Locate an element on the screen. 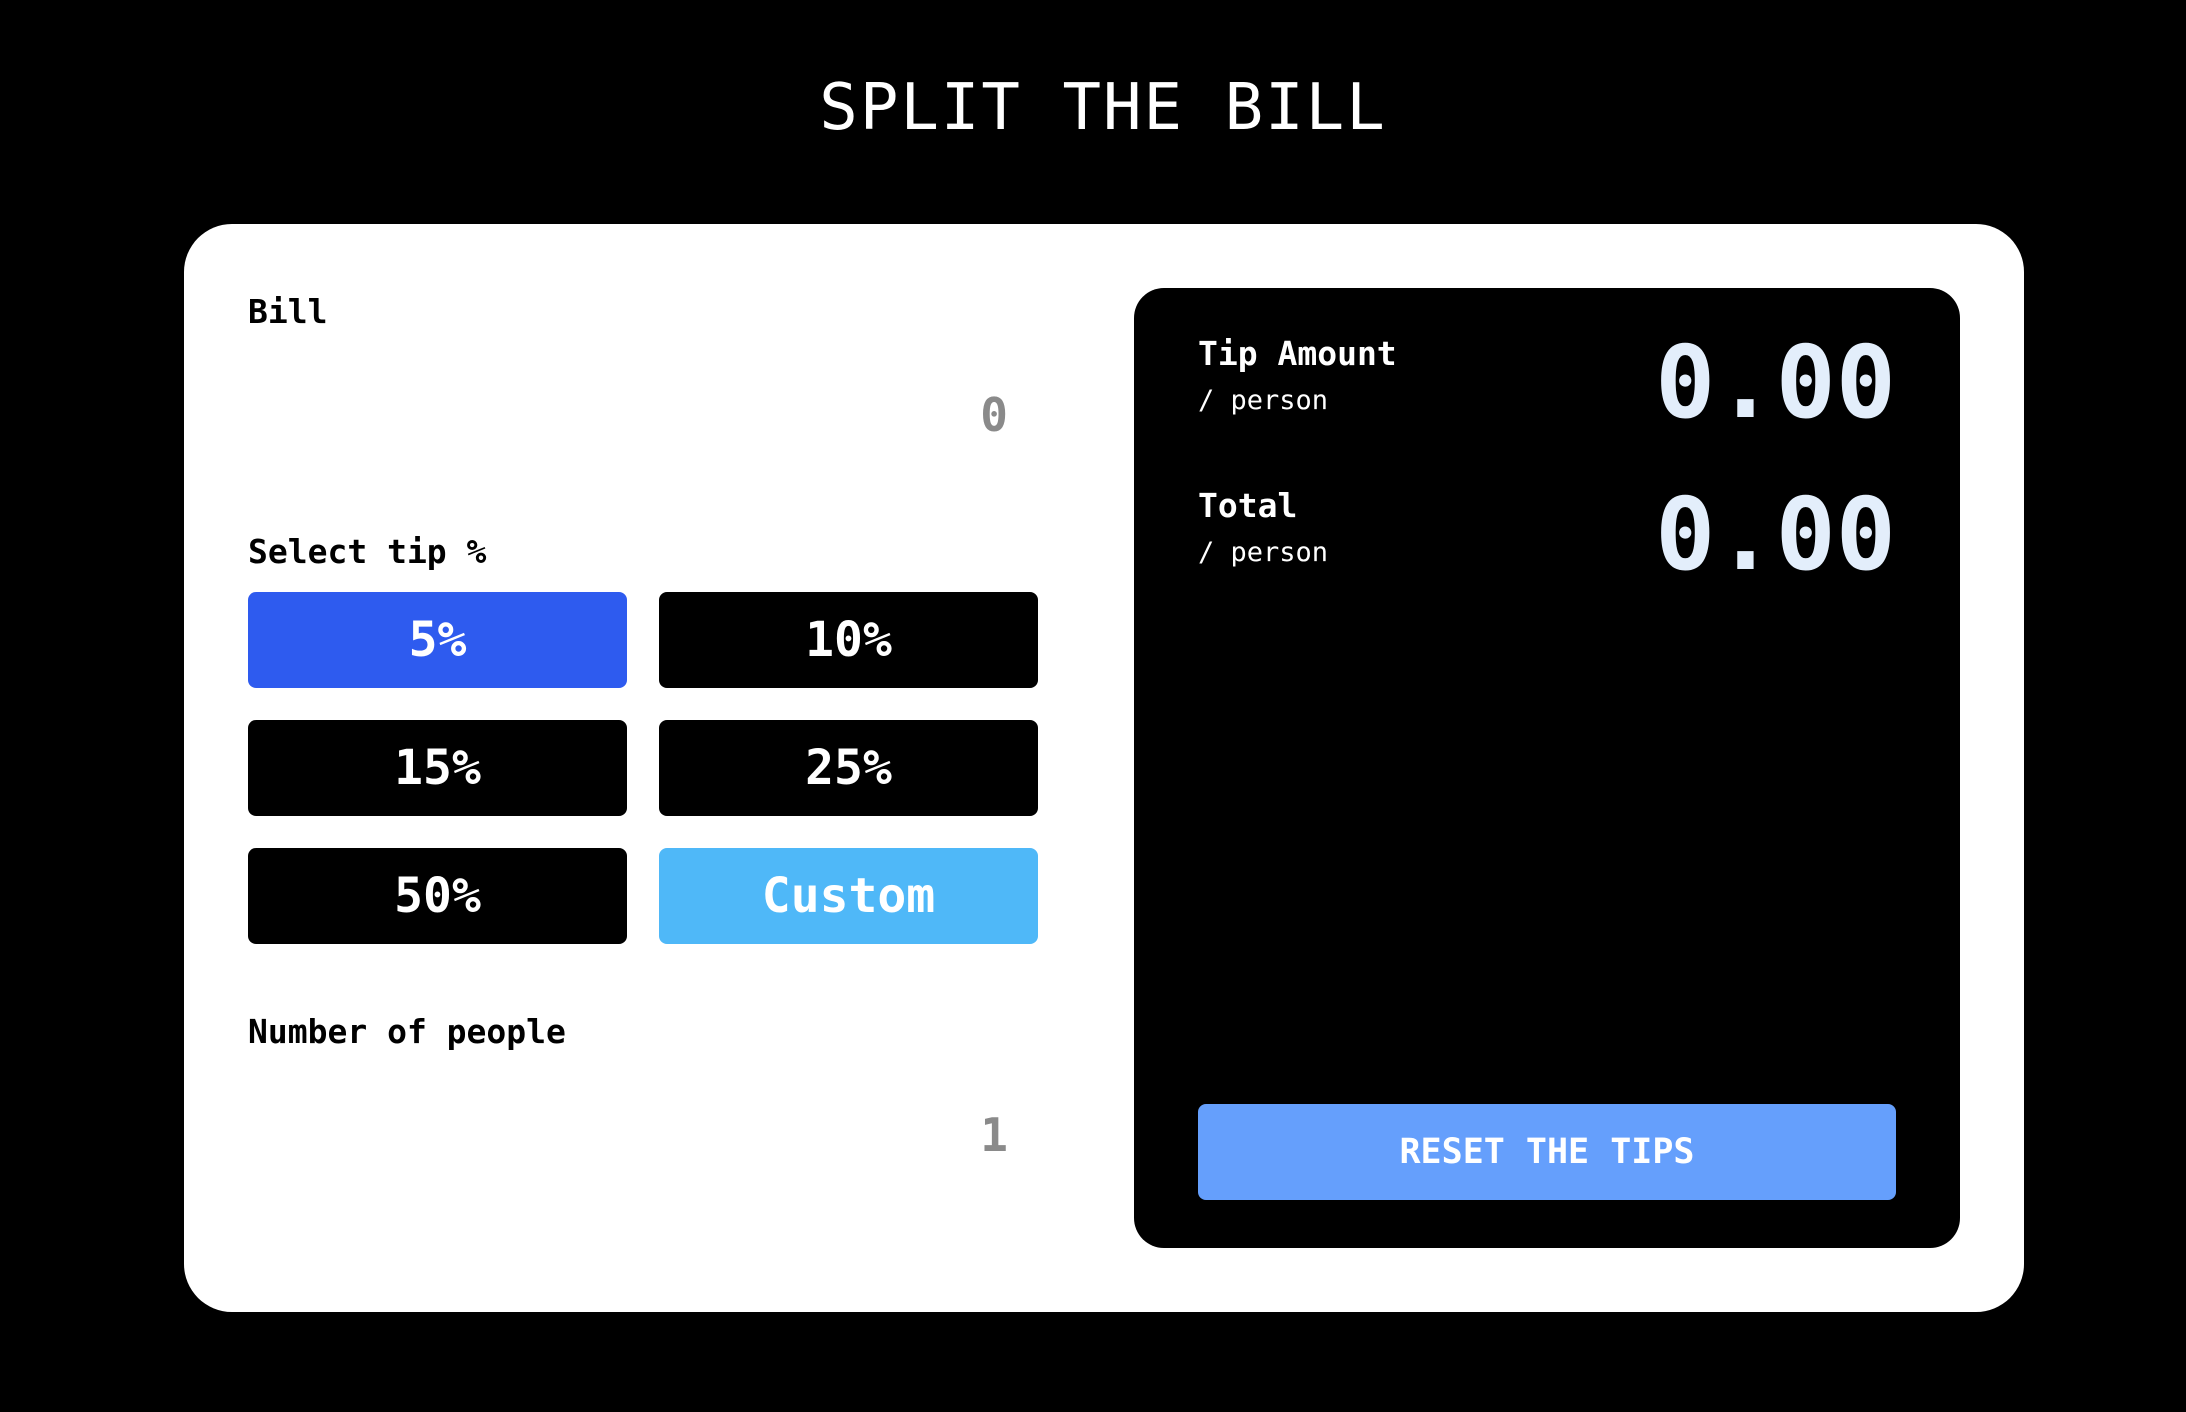  tip-50-button: 50% is located at coordinates (437, 896).